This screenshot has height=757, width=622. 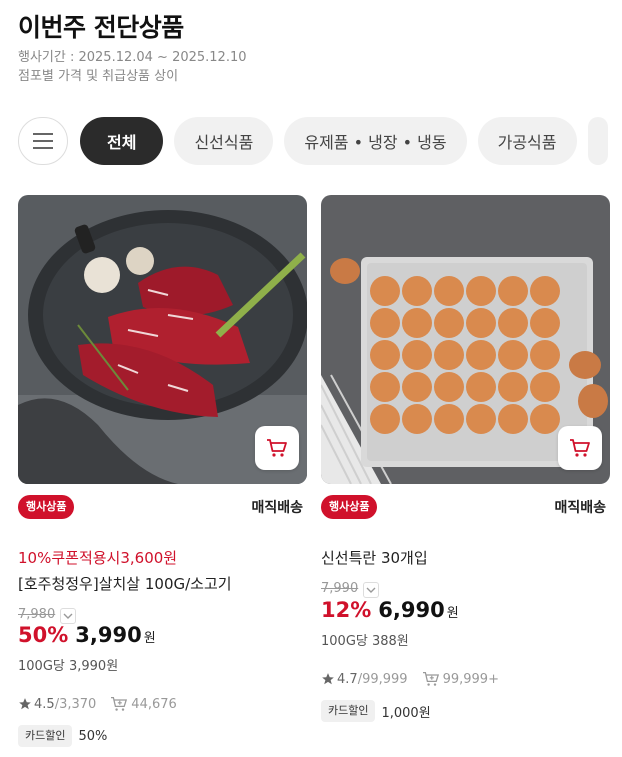 I want to click on category-menu-button, so click(x=43, y=141).